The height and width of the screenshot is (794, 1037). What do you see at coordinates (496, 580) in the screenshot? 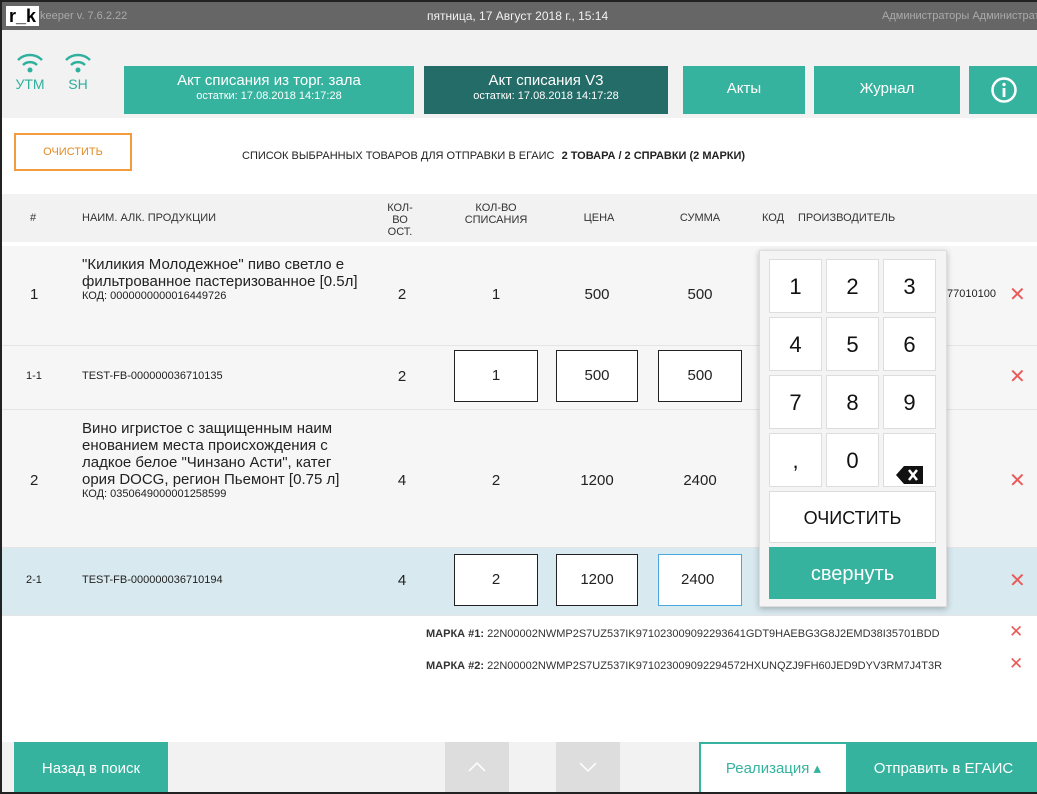
I see `writeoff-qty-input: 2` at bounding box center [496, 580].